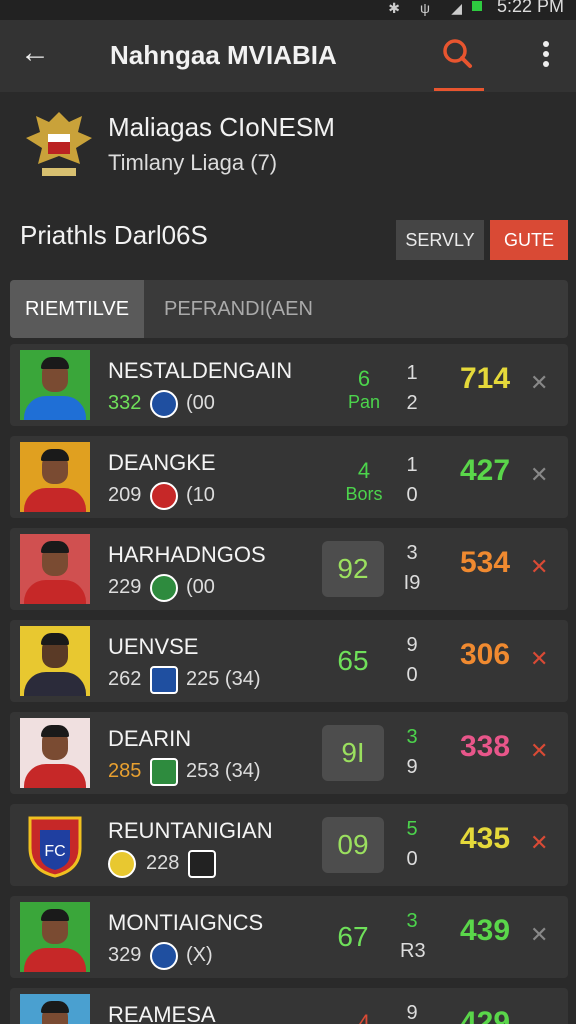 This screenshot has width=576, height=1024. What do you see at coordinates (55, 845) in the screenshot?
I see `club-crest-icon: FC` at bounding box center [55, 845].